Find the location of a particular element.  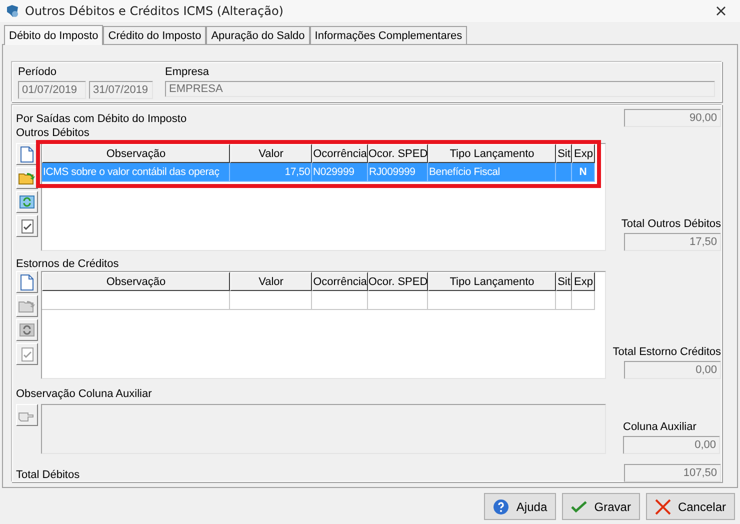

tab: Débito do Imposto is located at coordinates (54, 35).